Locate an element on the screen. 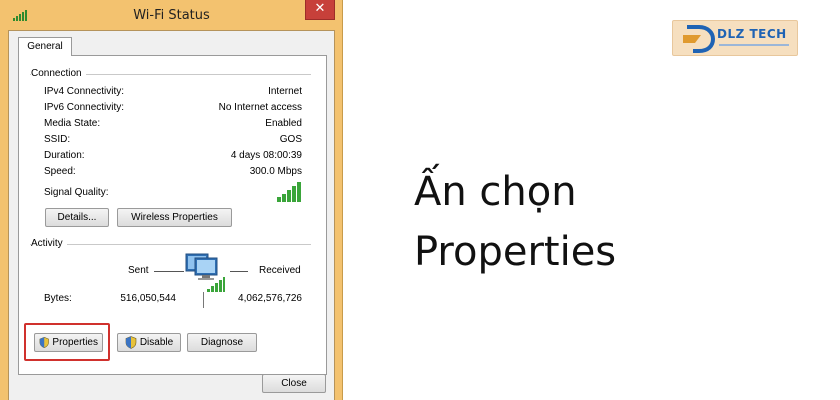 The image size is (840, 400). logo-tagline-bar is located at coordinates (754, 45).